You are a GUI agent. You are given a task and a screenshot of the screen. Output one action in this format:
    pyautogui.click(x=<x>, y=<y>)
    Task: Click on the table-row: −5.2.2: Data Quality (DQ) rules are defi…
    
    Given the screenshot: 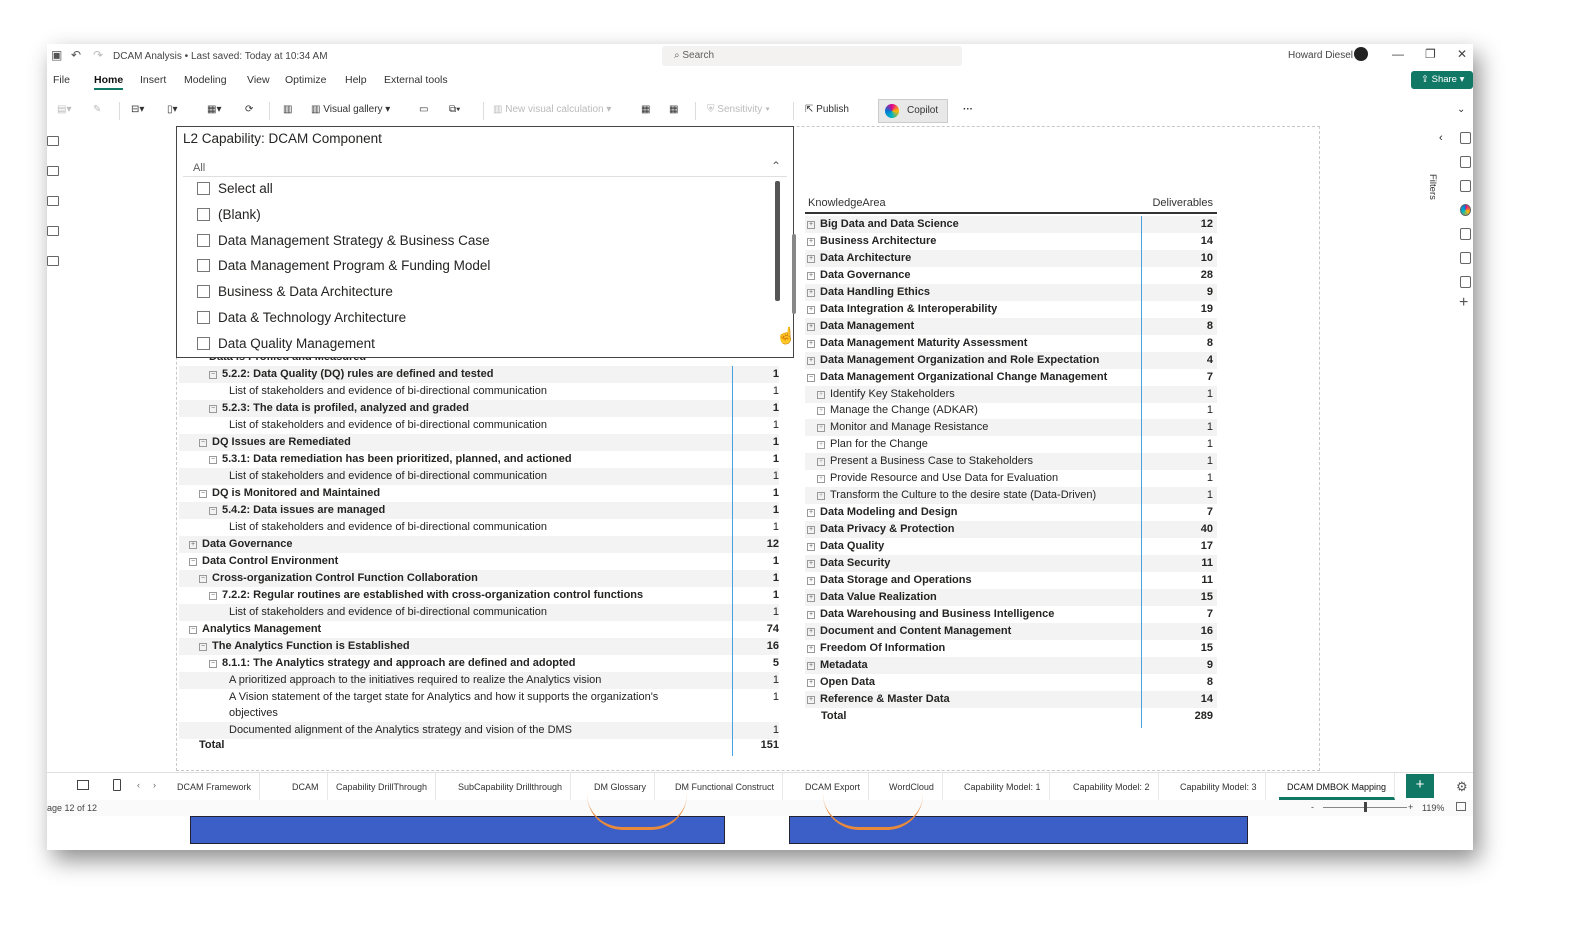 What is the action you would take?
    pyautogui.click(x=479, y=374)
    